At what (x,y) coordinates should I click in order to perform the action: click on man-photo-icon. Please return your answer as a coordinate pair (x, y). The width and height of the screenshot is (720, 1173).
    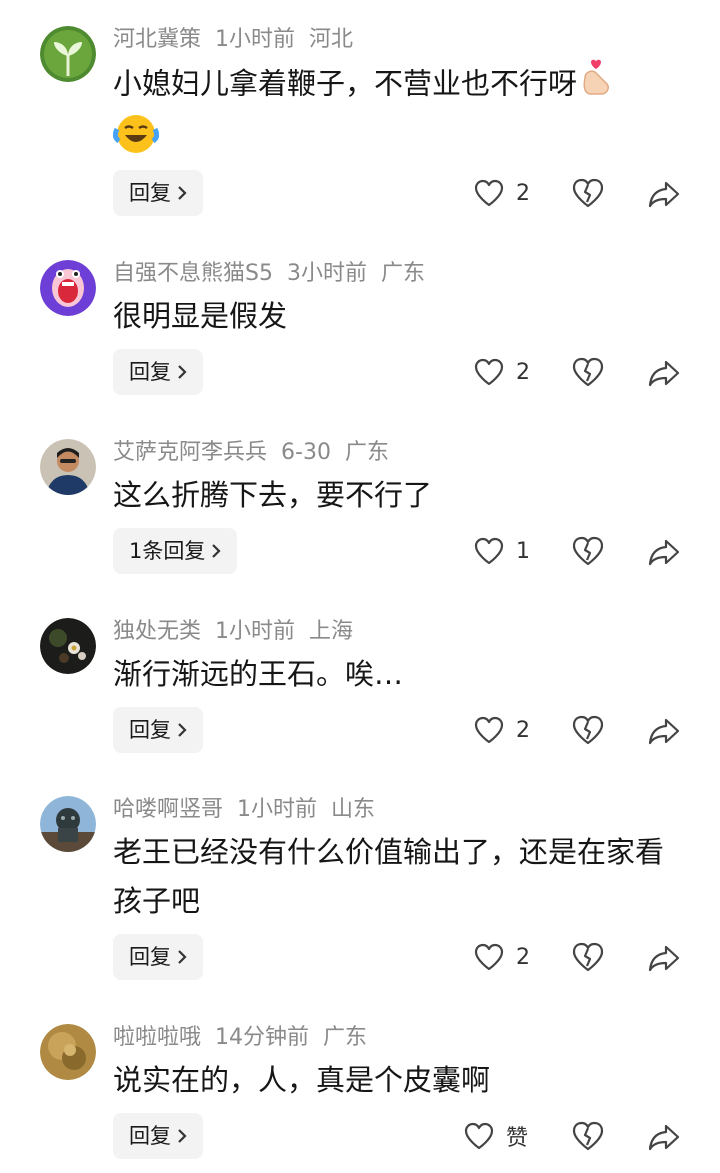
    Looking at the image, I should click on (68, 467).